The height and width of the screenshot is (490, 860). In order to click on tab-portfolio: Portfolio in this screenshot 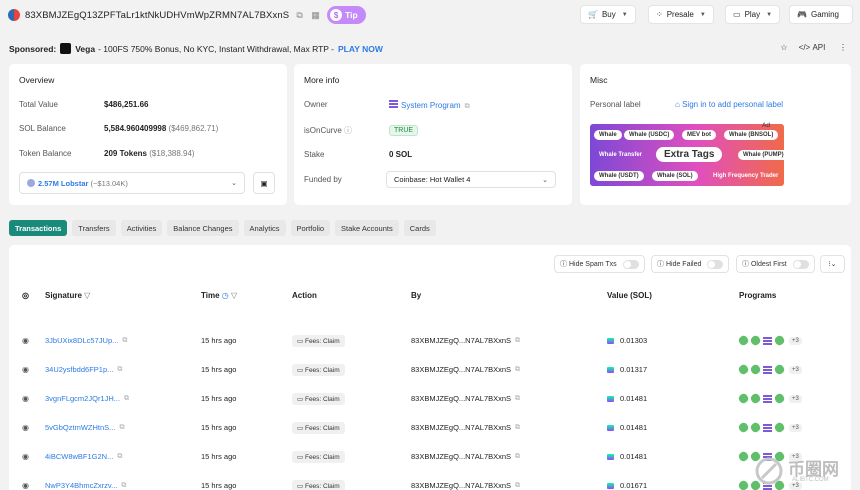, I will do `click(310, 228)`.